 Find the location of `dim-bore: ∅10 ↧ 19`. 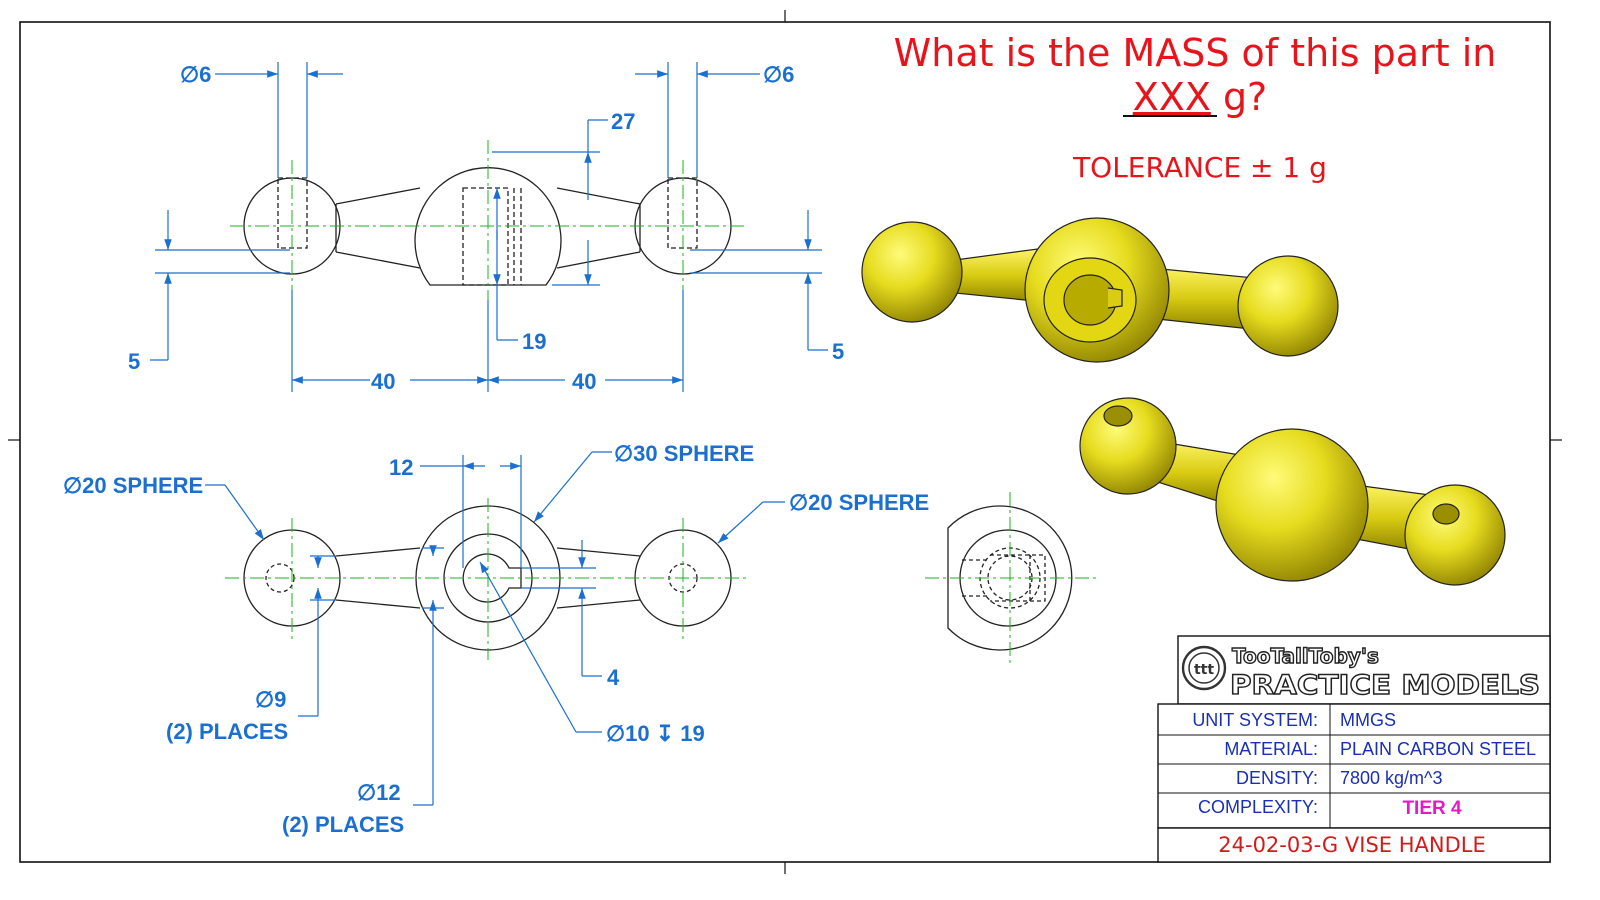

dim-bore: ∅10 ↧ 19 is located at coordinates (655, 733).